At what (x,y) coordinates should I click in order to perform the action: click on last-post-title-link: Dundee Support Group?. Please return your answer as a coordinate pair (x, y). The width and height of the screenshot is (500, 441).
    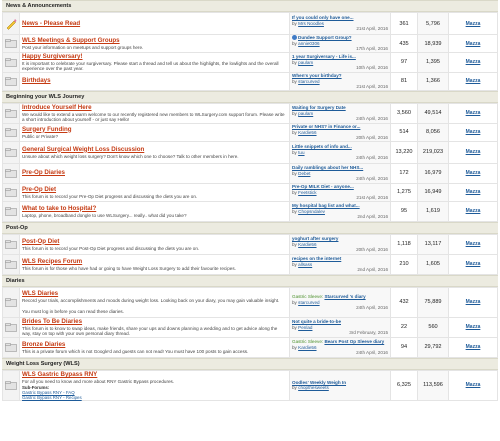
    Looking at the image, I should click on (325, 37).